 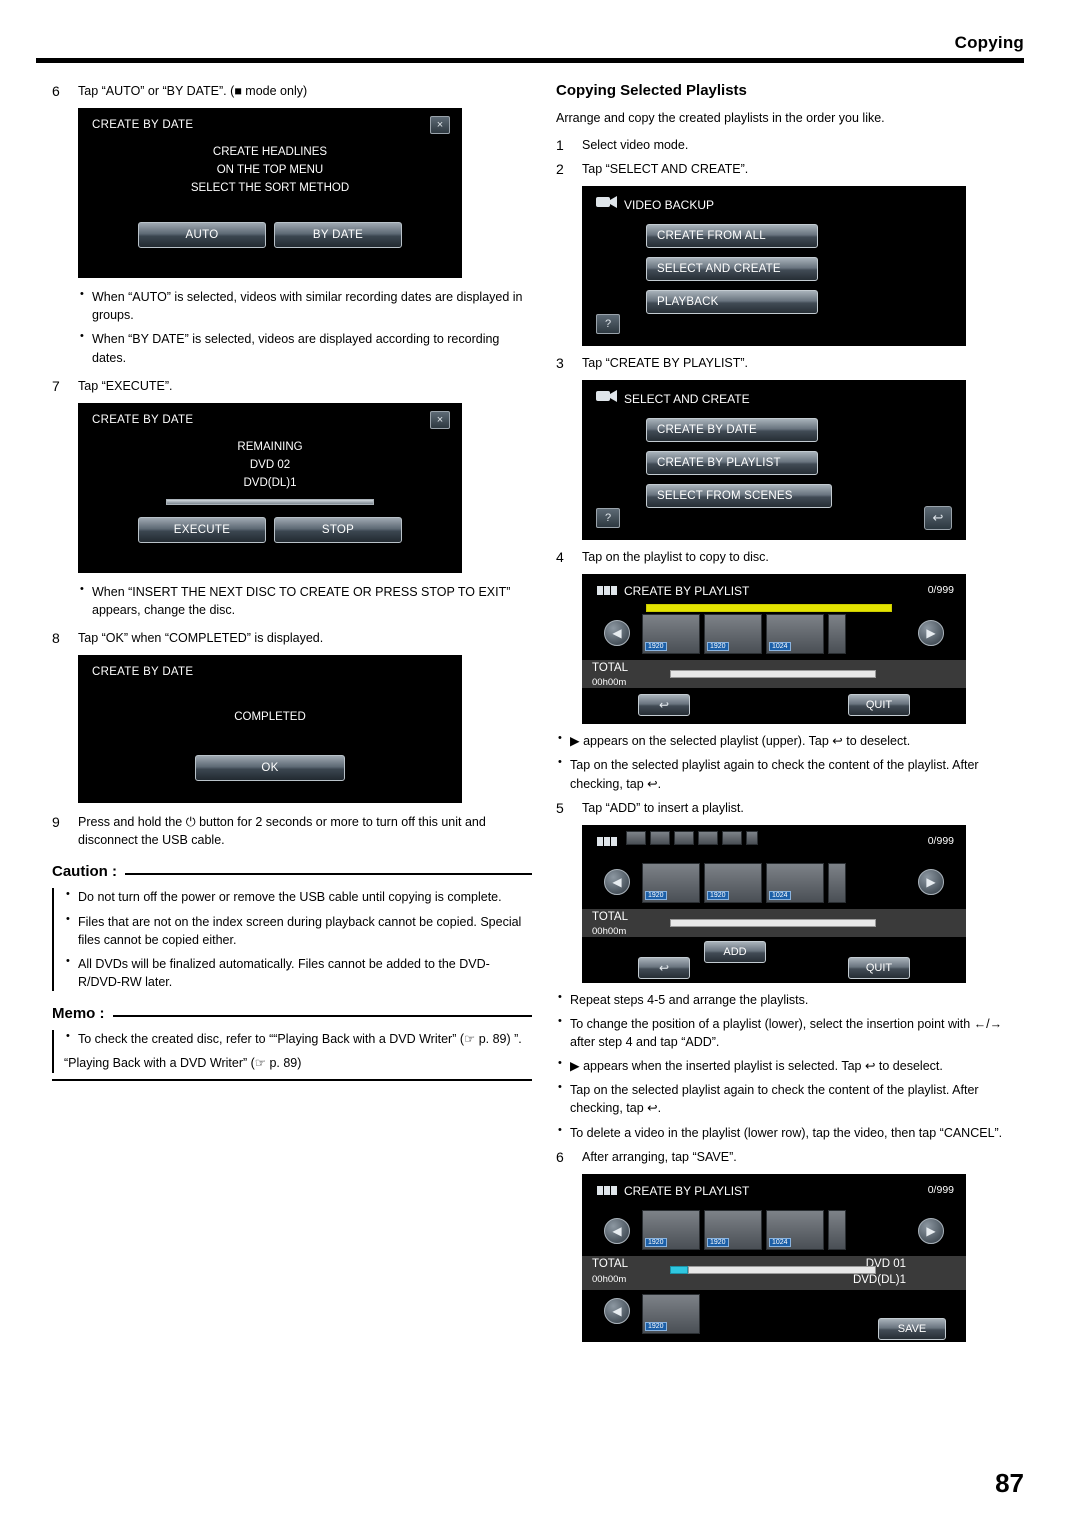 What do you see at coordinates (292, 1079) in the screenshot?
I see `memo-bottom-rule` at bounding box center [292, 1079].